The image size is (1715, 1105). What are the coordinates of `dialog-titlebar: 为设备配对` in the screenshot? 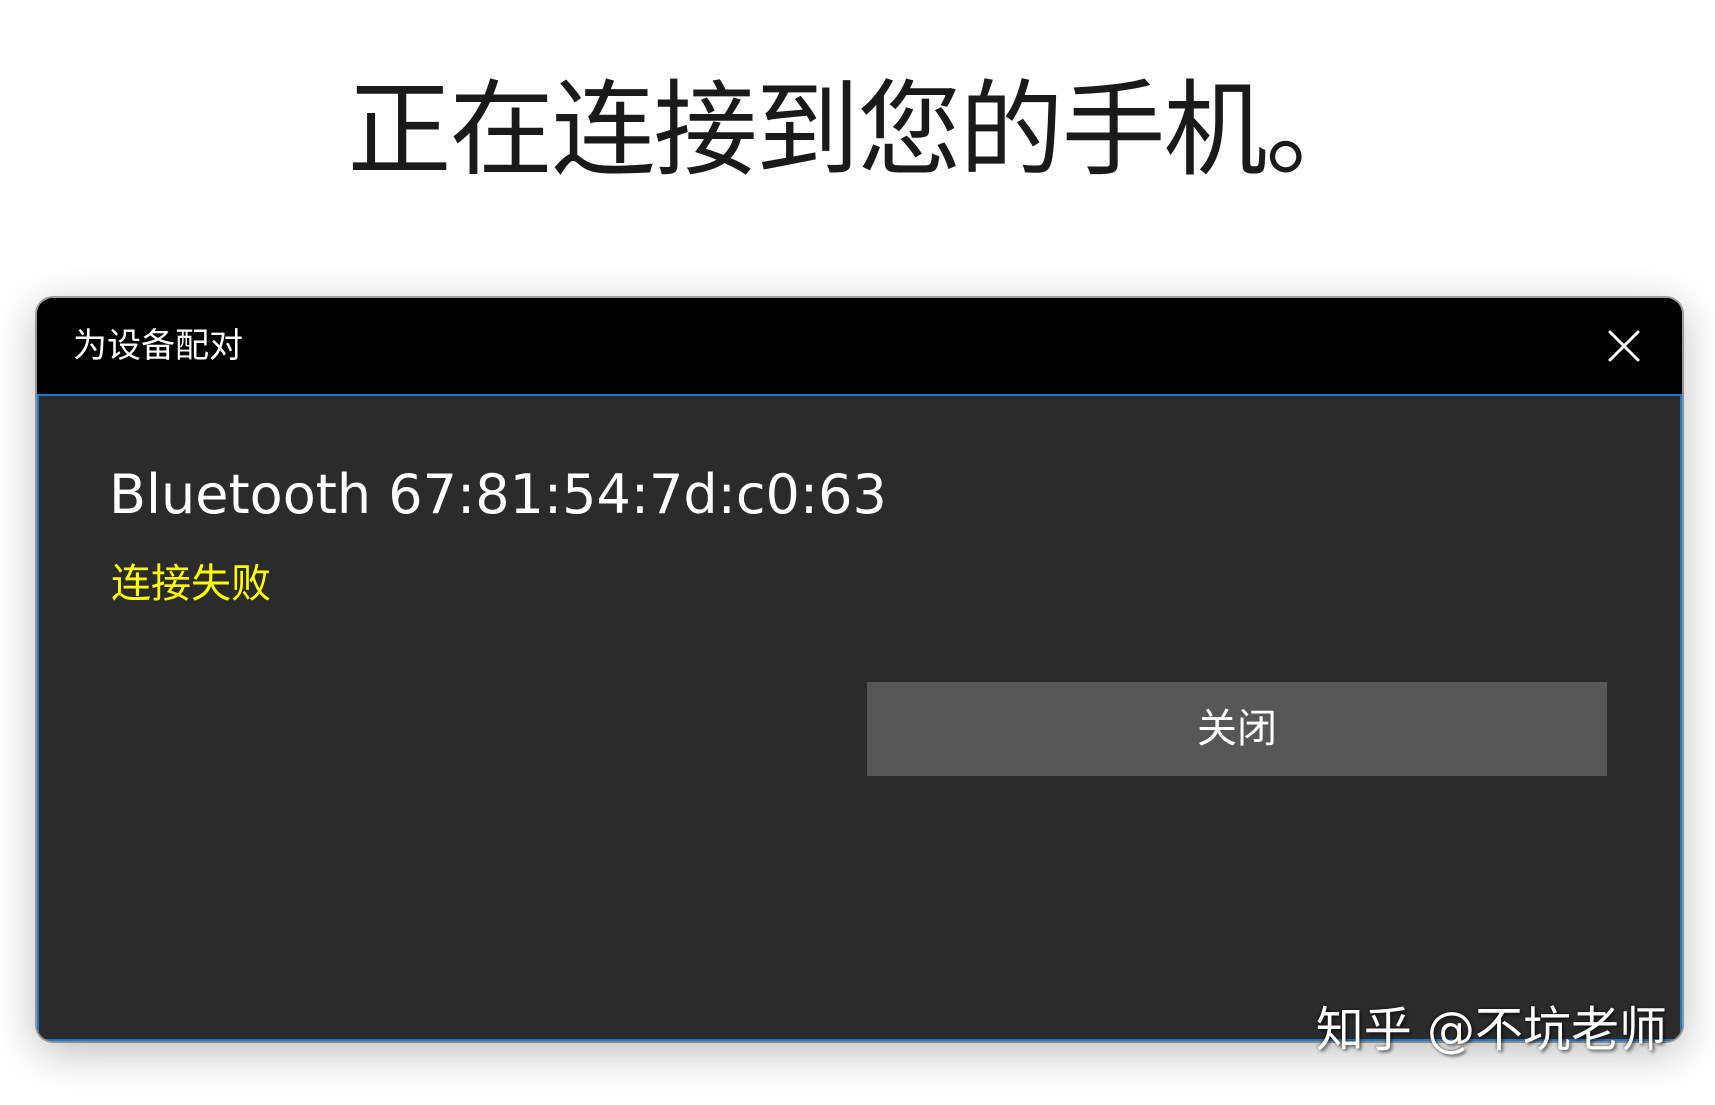 It's located at (859, 346).